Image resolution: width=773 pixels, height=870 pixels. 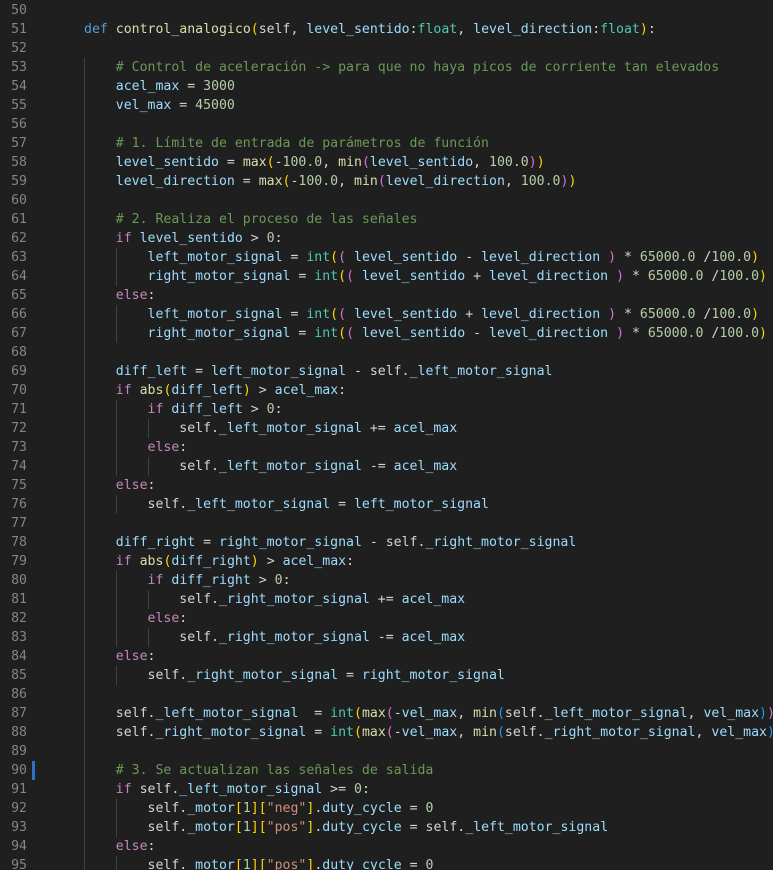 I want to click on code-line: 77, so click(x=386, y=523).